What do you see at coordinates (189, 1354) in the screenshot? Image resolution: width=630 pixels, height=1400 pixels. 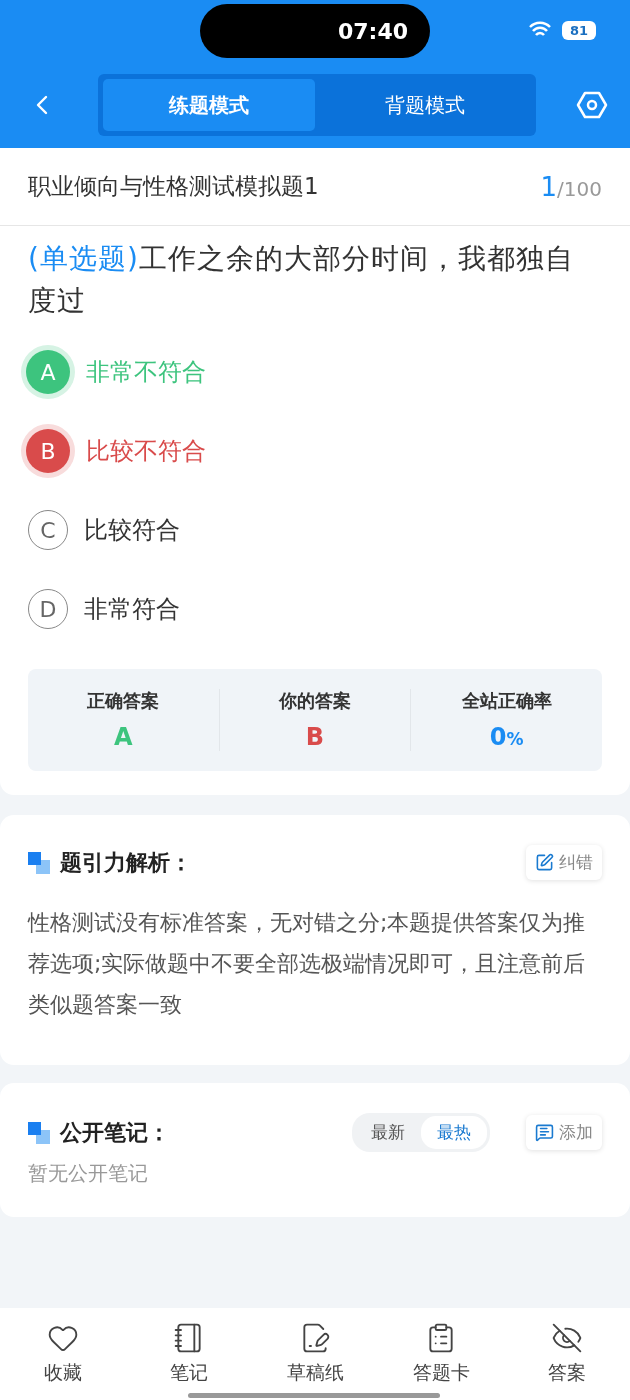 I see `toolbar-button: 笔记` at bounding box center [189, 1354].